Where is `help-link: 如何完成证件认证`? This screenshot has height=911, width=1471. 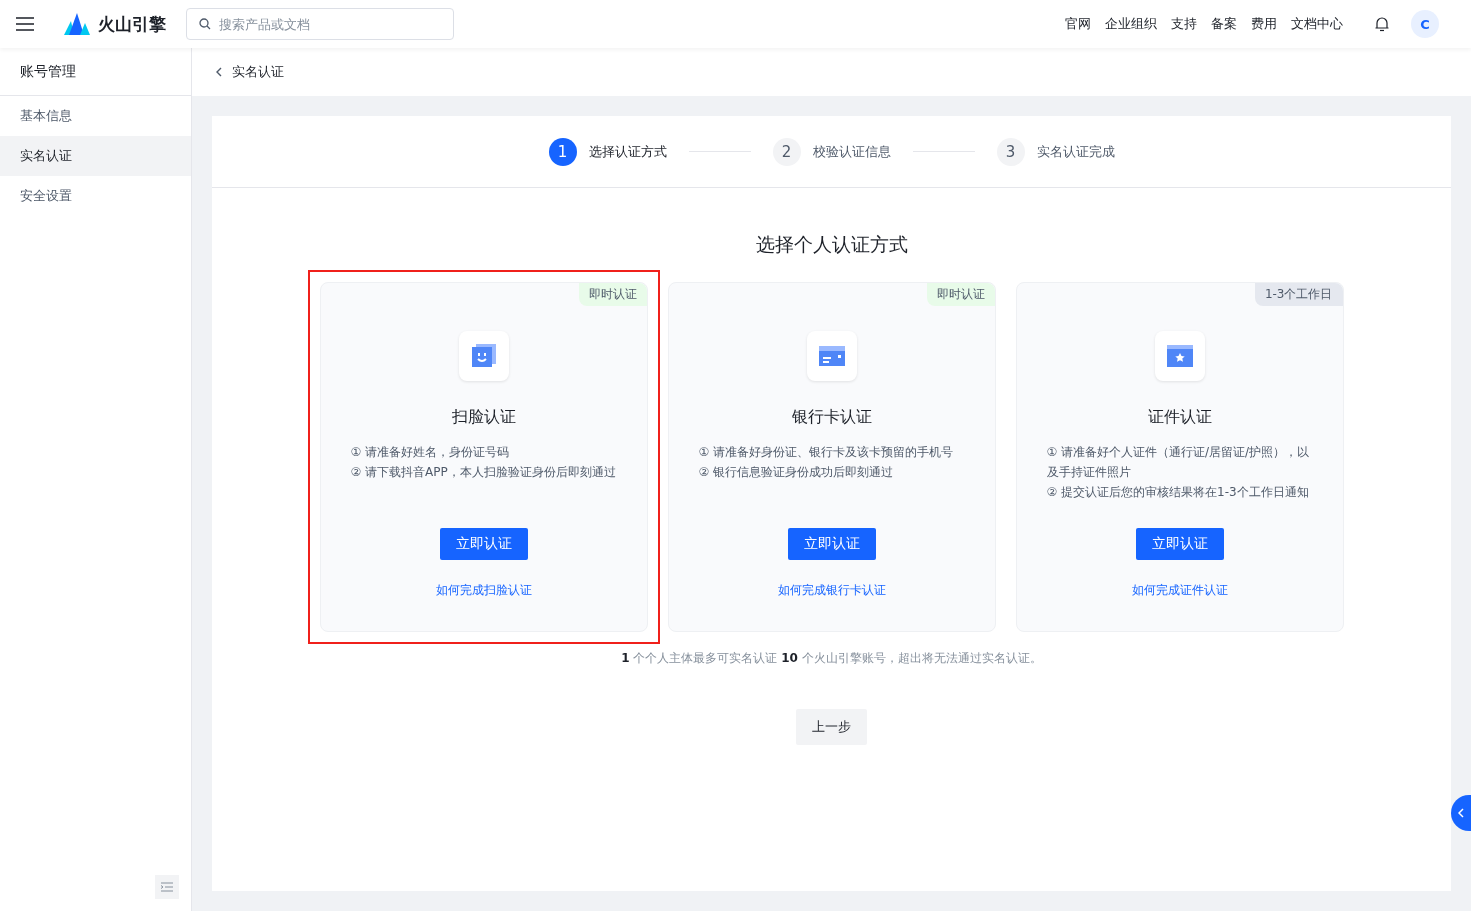
help-link: 如何完成证件认证 is located at coordinates (1179, 590).